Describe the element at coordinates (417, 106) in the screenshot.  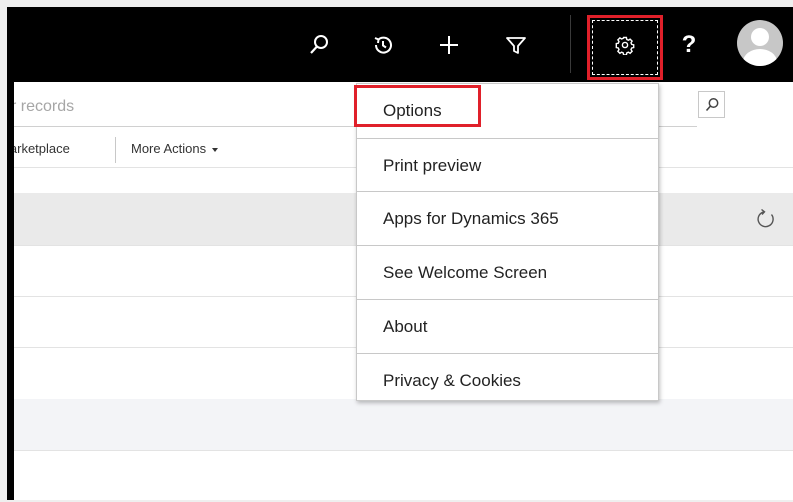
I see `options-highlight-box` at that location.